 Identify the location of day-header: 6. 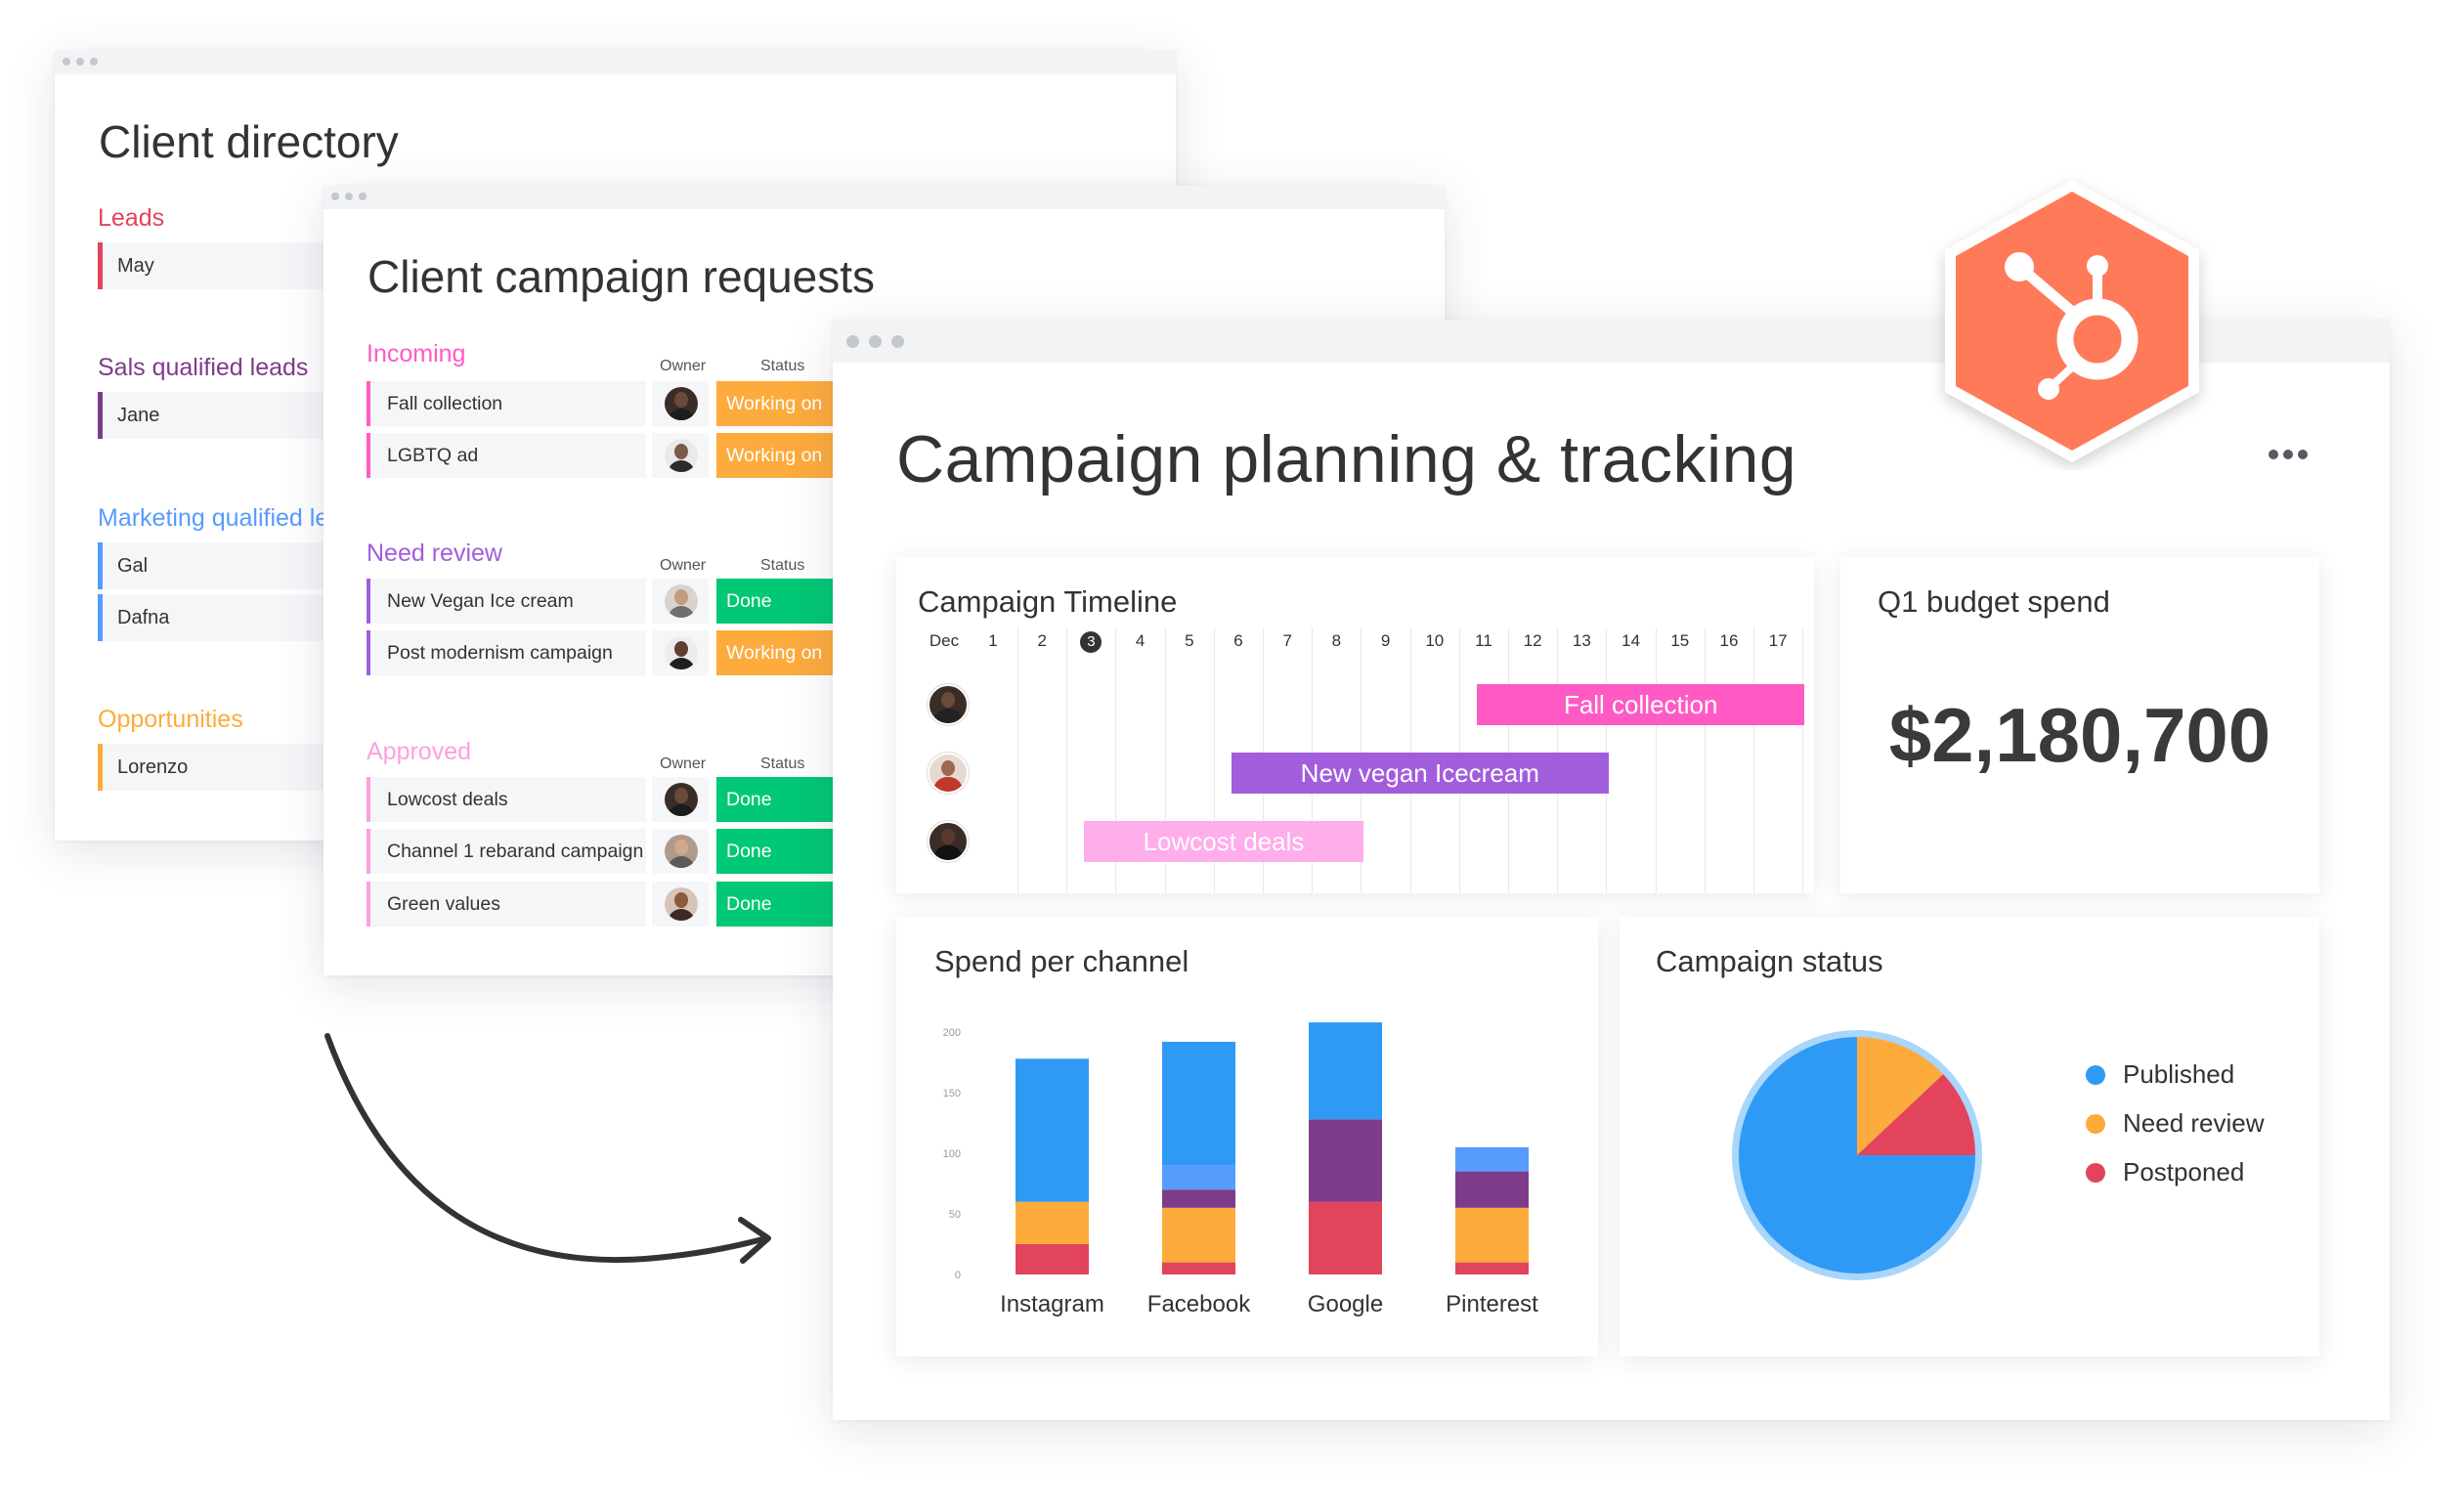
(1238, 641).